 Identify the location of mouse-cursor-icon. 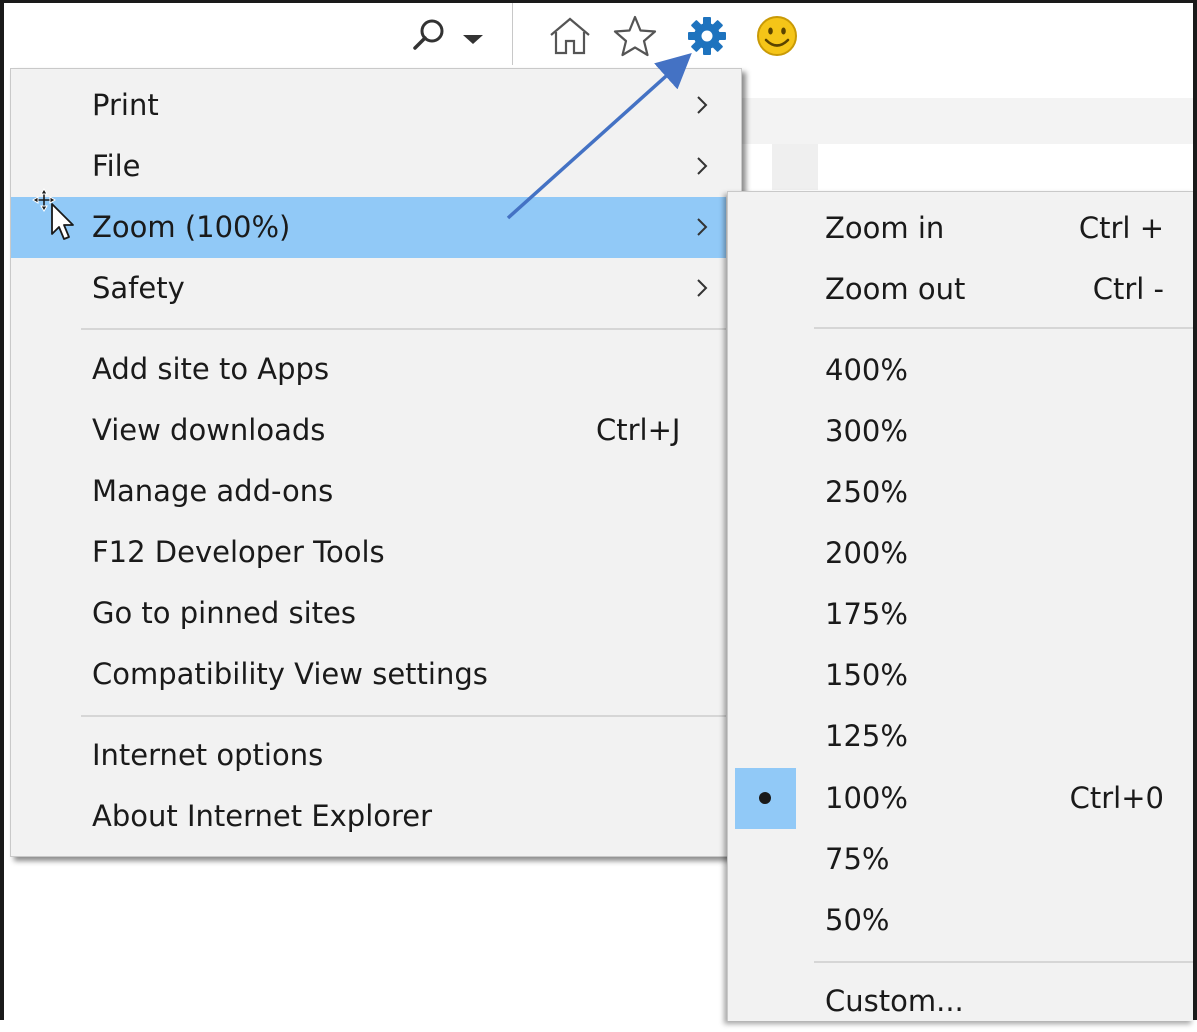
(53, 214).